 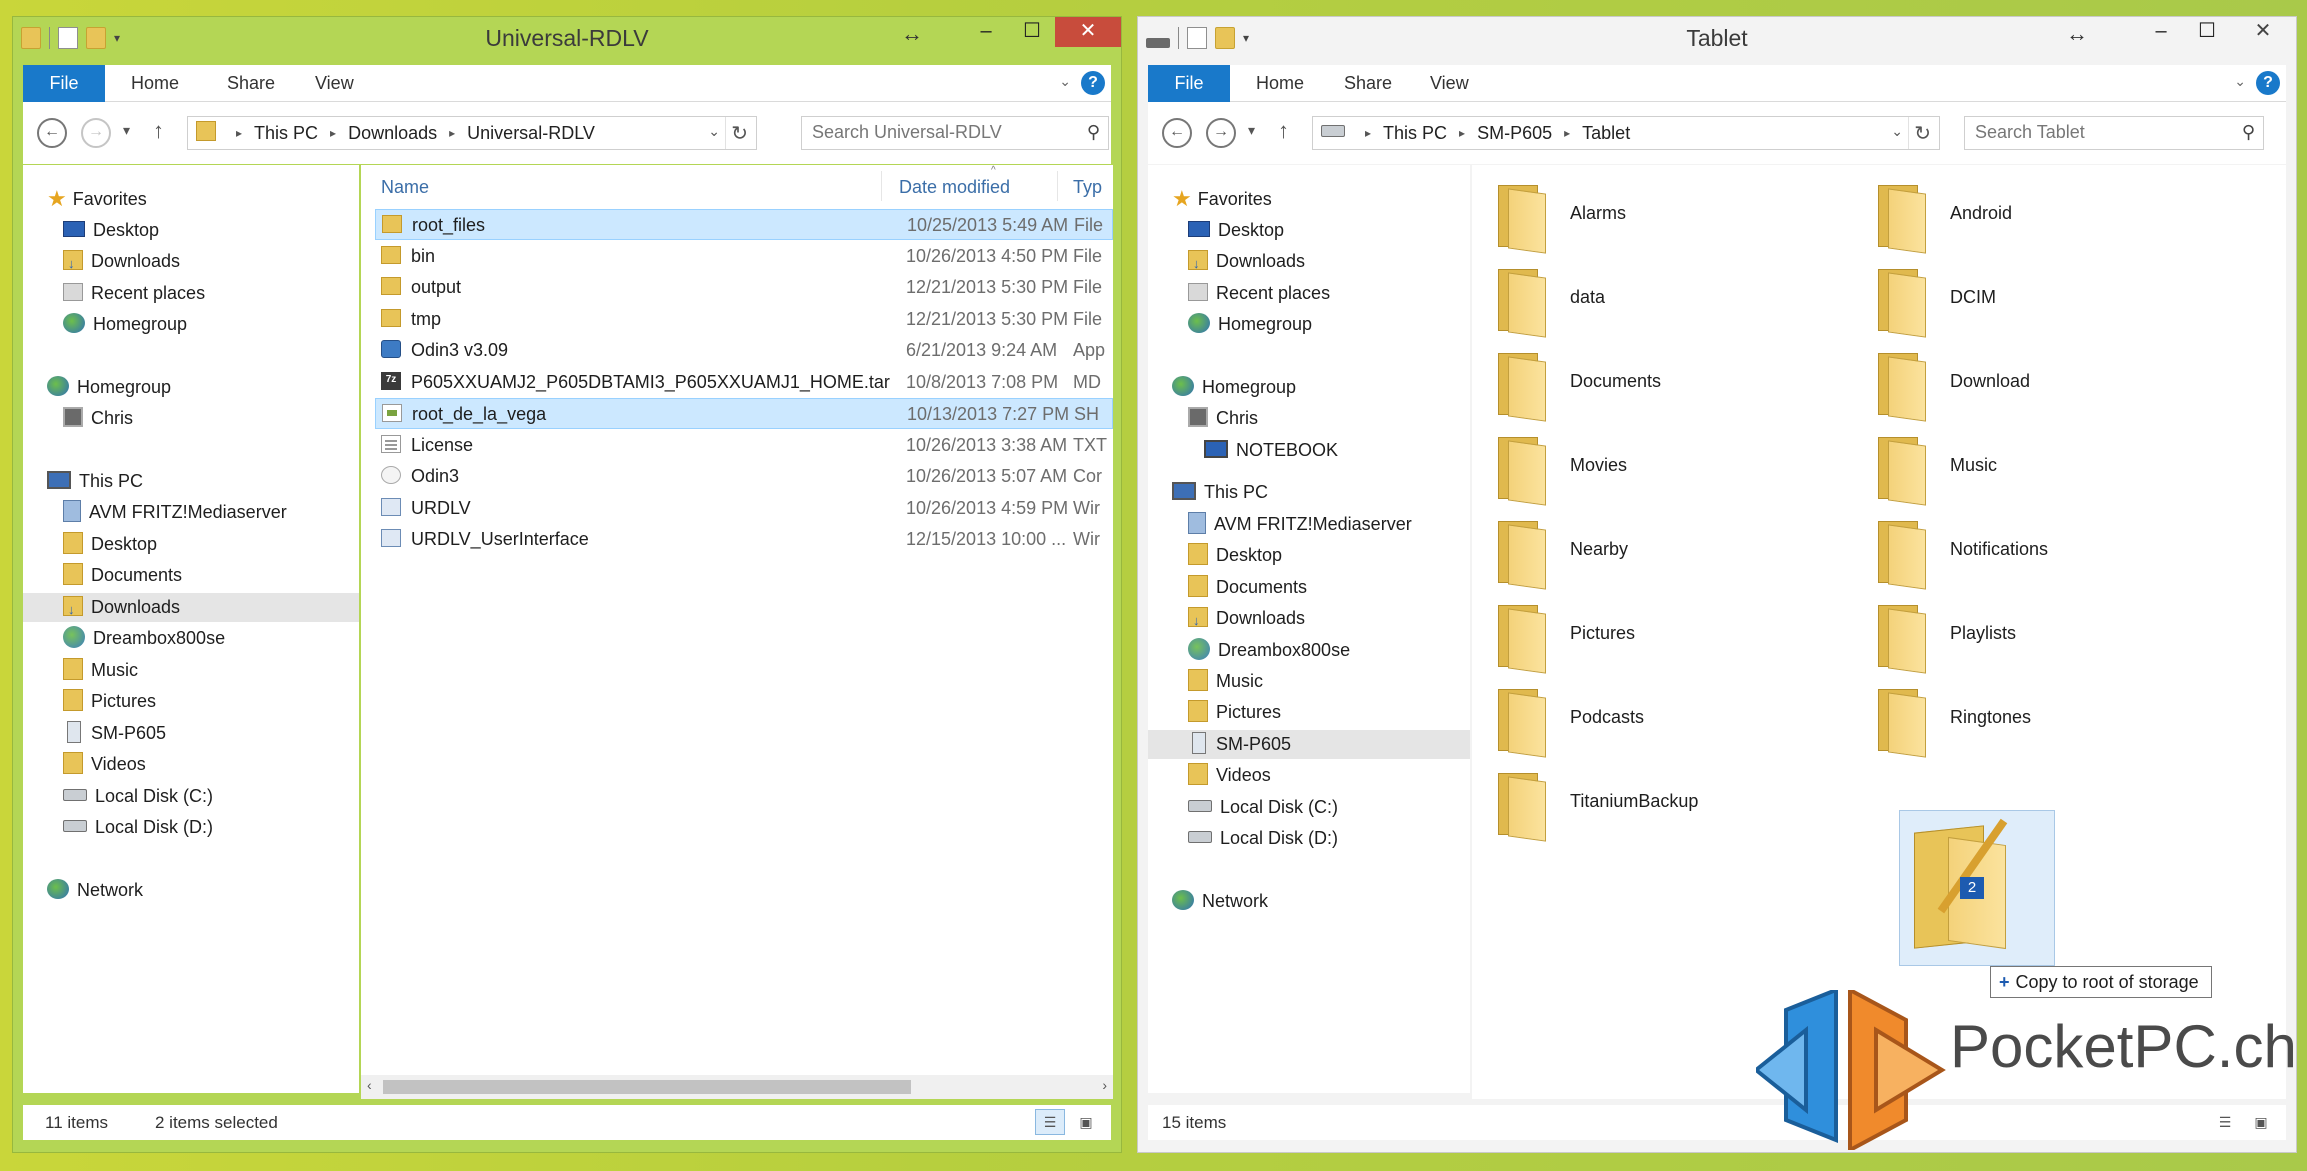 I want to click on large-icons-view-icon: ▣, so click(x=1086, y=1122).